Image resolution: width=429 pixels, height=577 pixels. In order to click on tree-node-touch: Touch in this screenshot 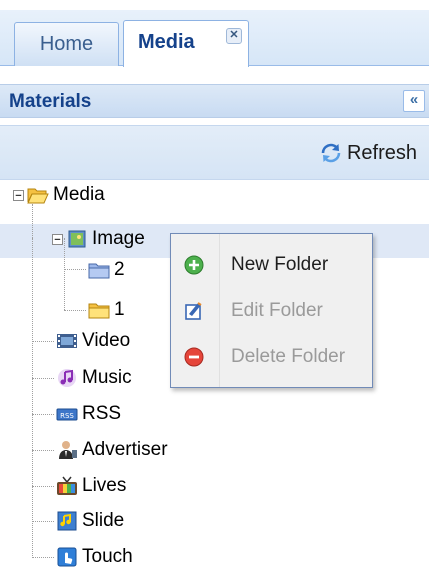, I will do `click(94, 557)`.